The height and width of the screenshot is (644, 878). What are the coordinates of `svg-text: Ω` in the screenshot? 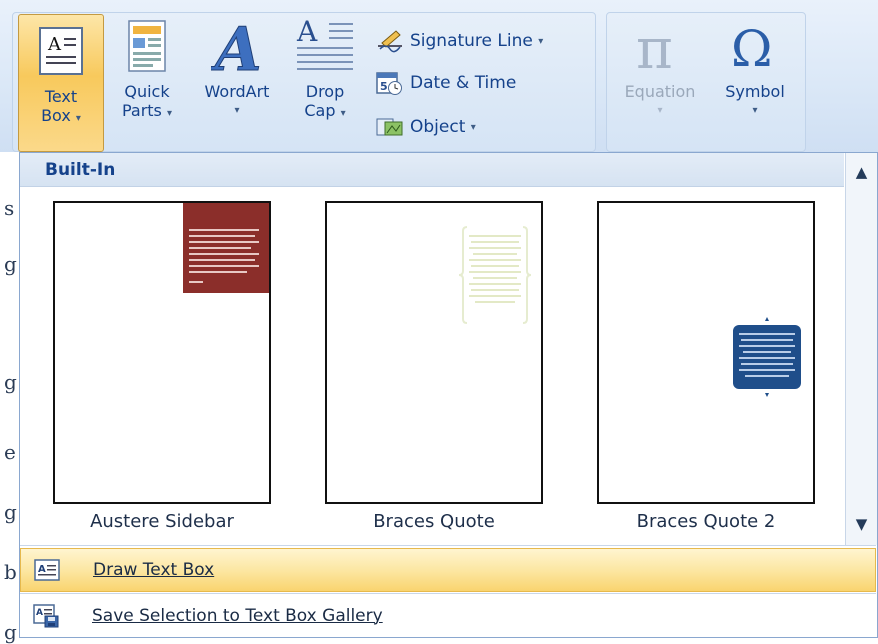 It's located at (751, 47).